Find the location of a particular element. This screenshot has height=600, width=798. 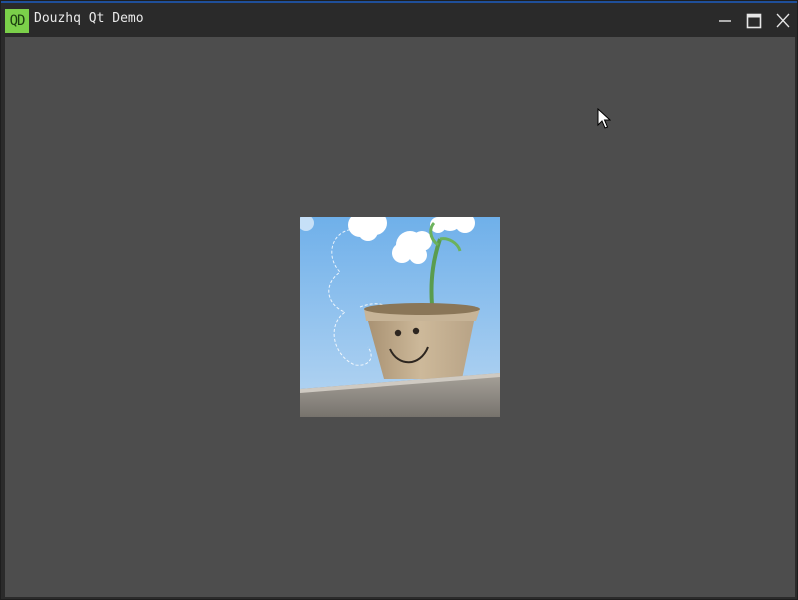

maximize-button is located at coordinates (754, 21).